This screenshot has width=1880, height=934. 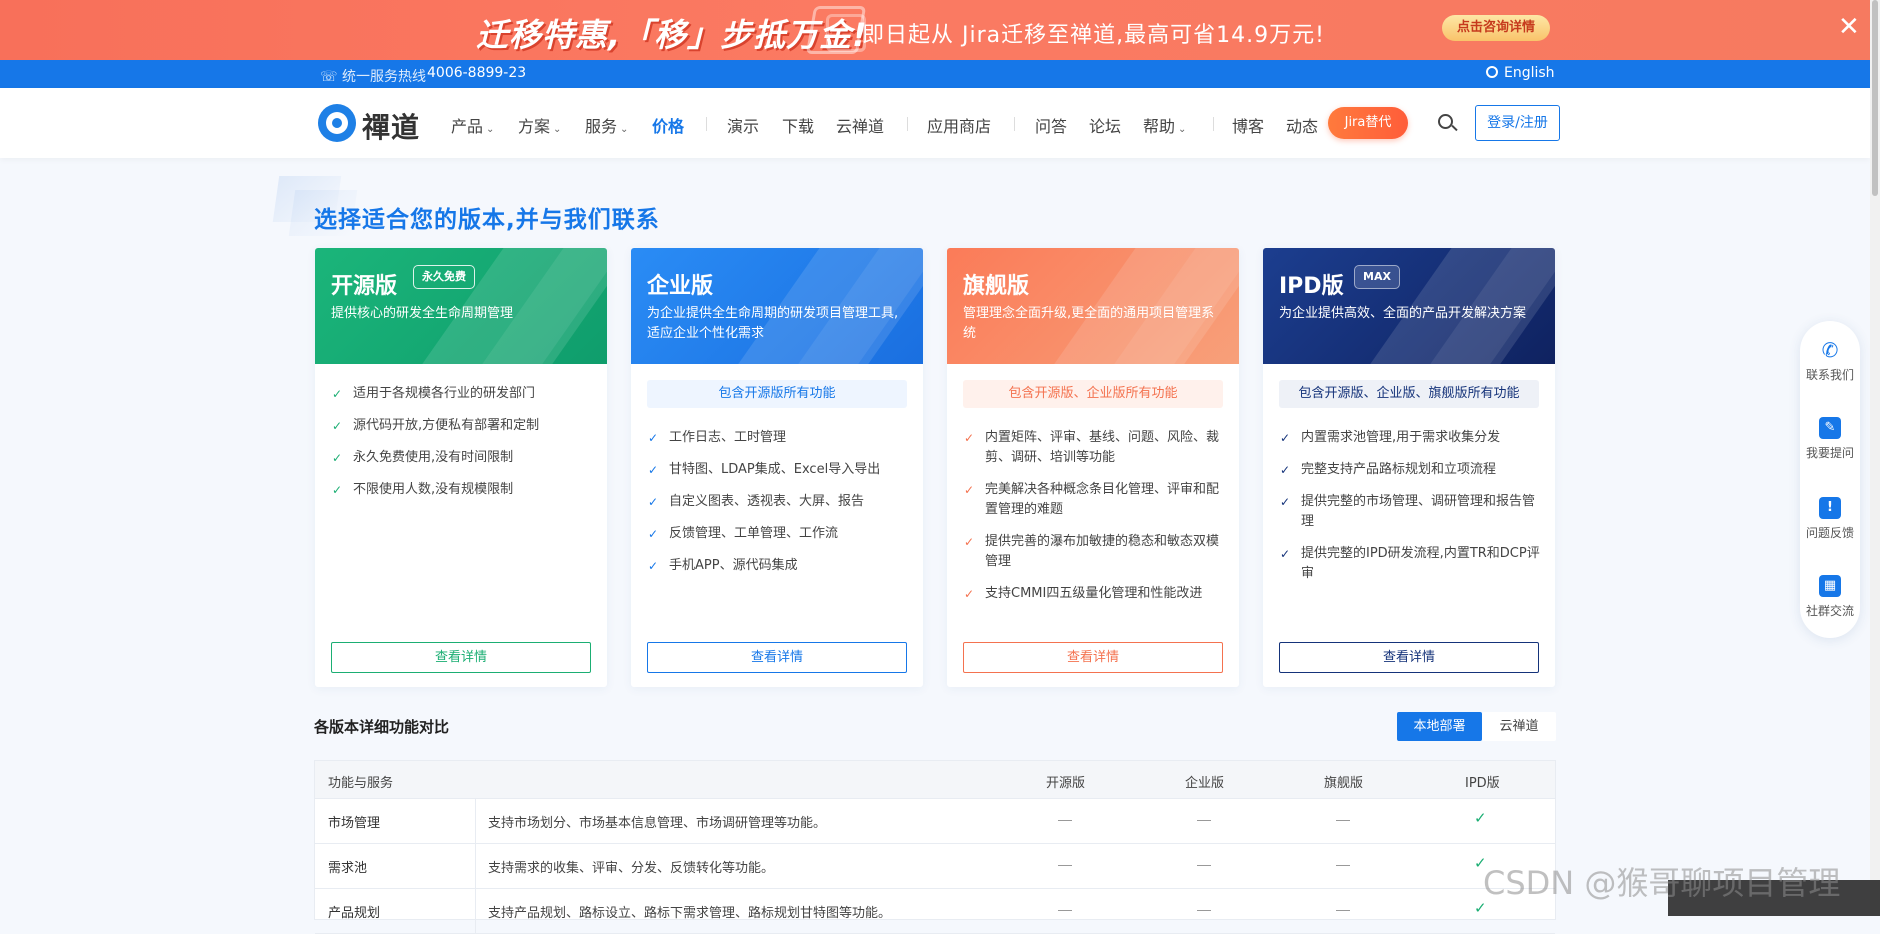 I want to click on nav-item-cloud: 云禅道, so click(x=860, y=125).